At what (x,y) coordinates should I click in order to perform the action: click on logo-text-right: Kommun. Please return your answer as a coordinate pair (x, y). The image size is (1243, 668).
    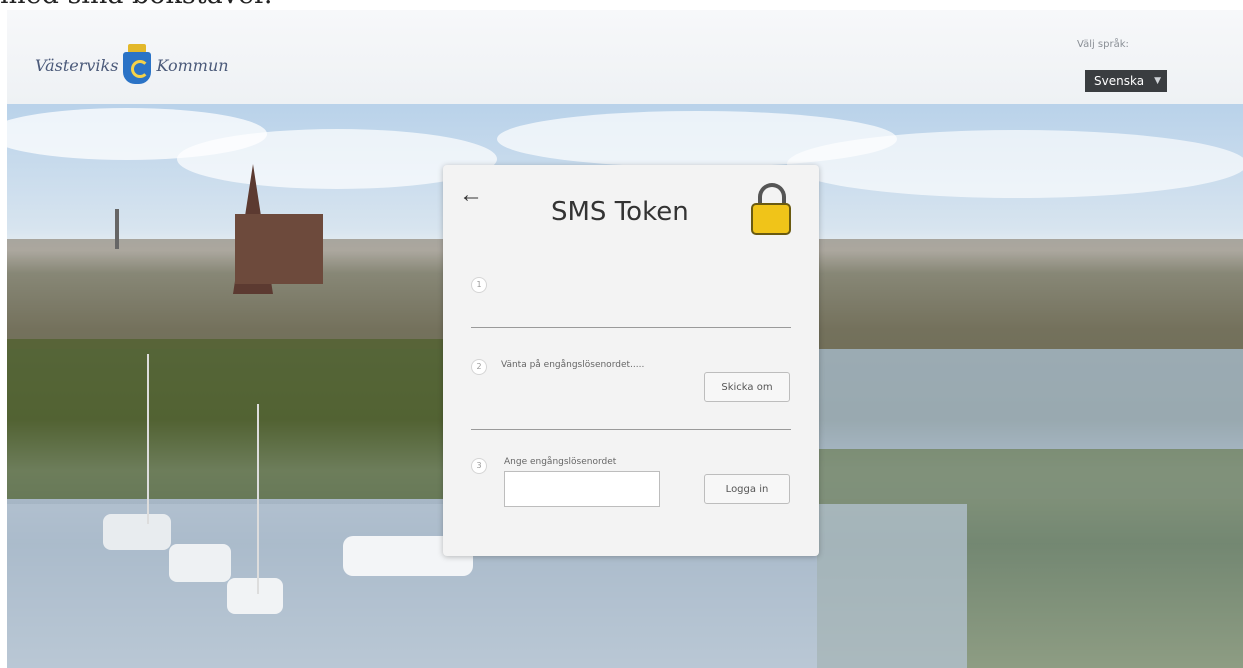
    Looking at the image, I should click on (192, 65).